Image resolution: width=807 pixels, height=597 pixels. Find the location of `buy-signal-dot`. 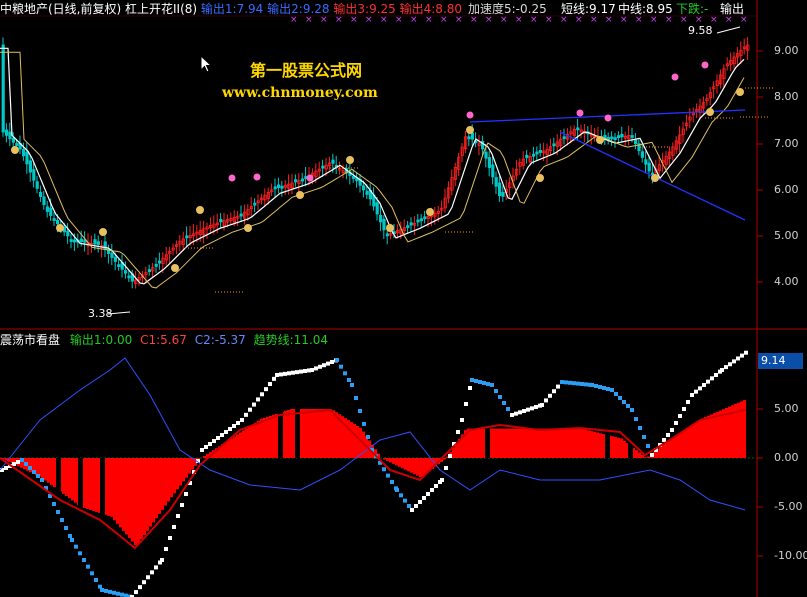

buy-signal-dot is located at coordinates (232, 178).